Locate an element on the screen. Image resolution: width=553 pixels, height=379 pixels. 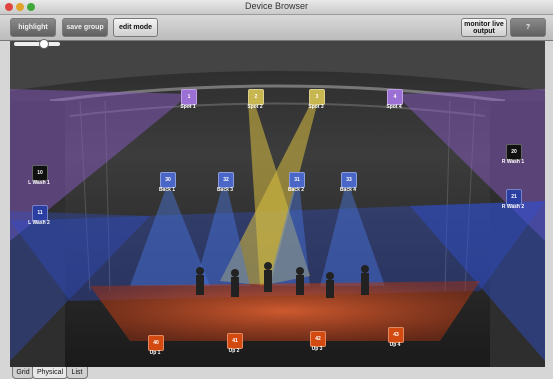
tab-grid: Grid is located at coordinates (23, 373).